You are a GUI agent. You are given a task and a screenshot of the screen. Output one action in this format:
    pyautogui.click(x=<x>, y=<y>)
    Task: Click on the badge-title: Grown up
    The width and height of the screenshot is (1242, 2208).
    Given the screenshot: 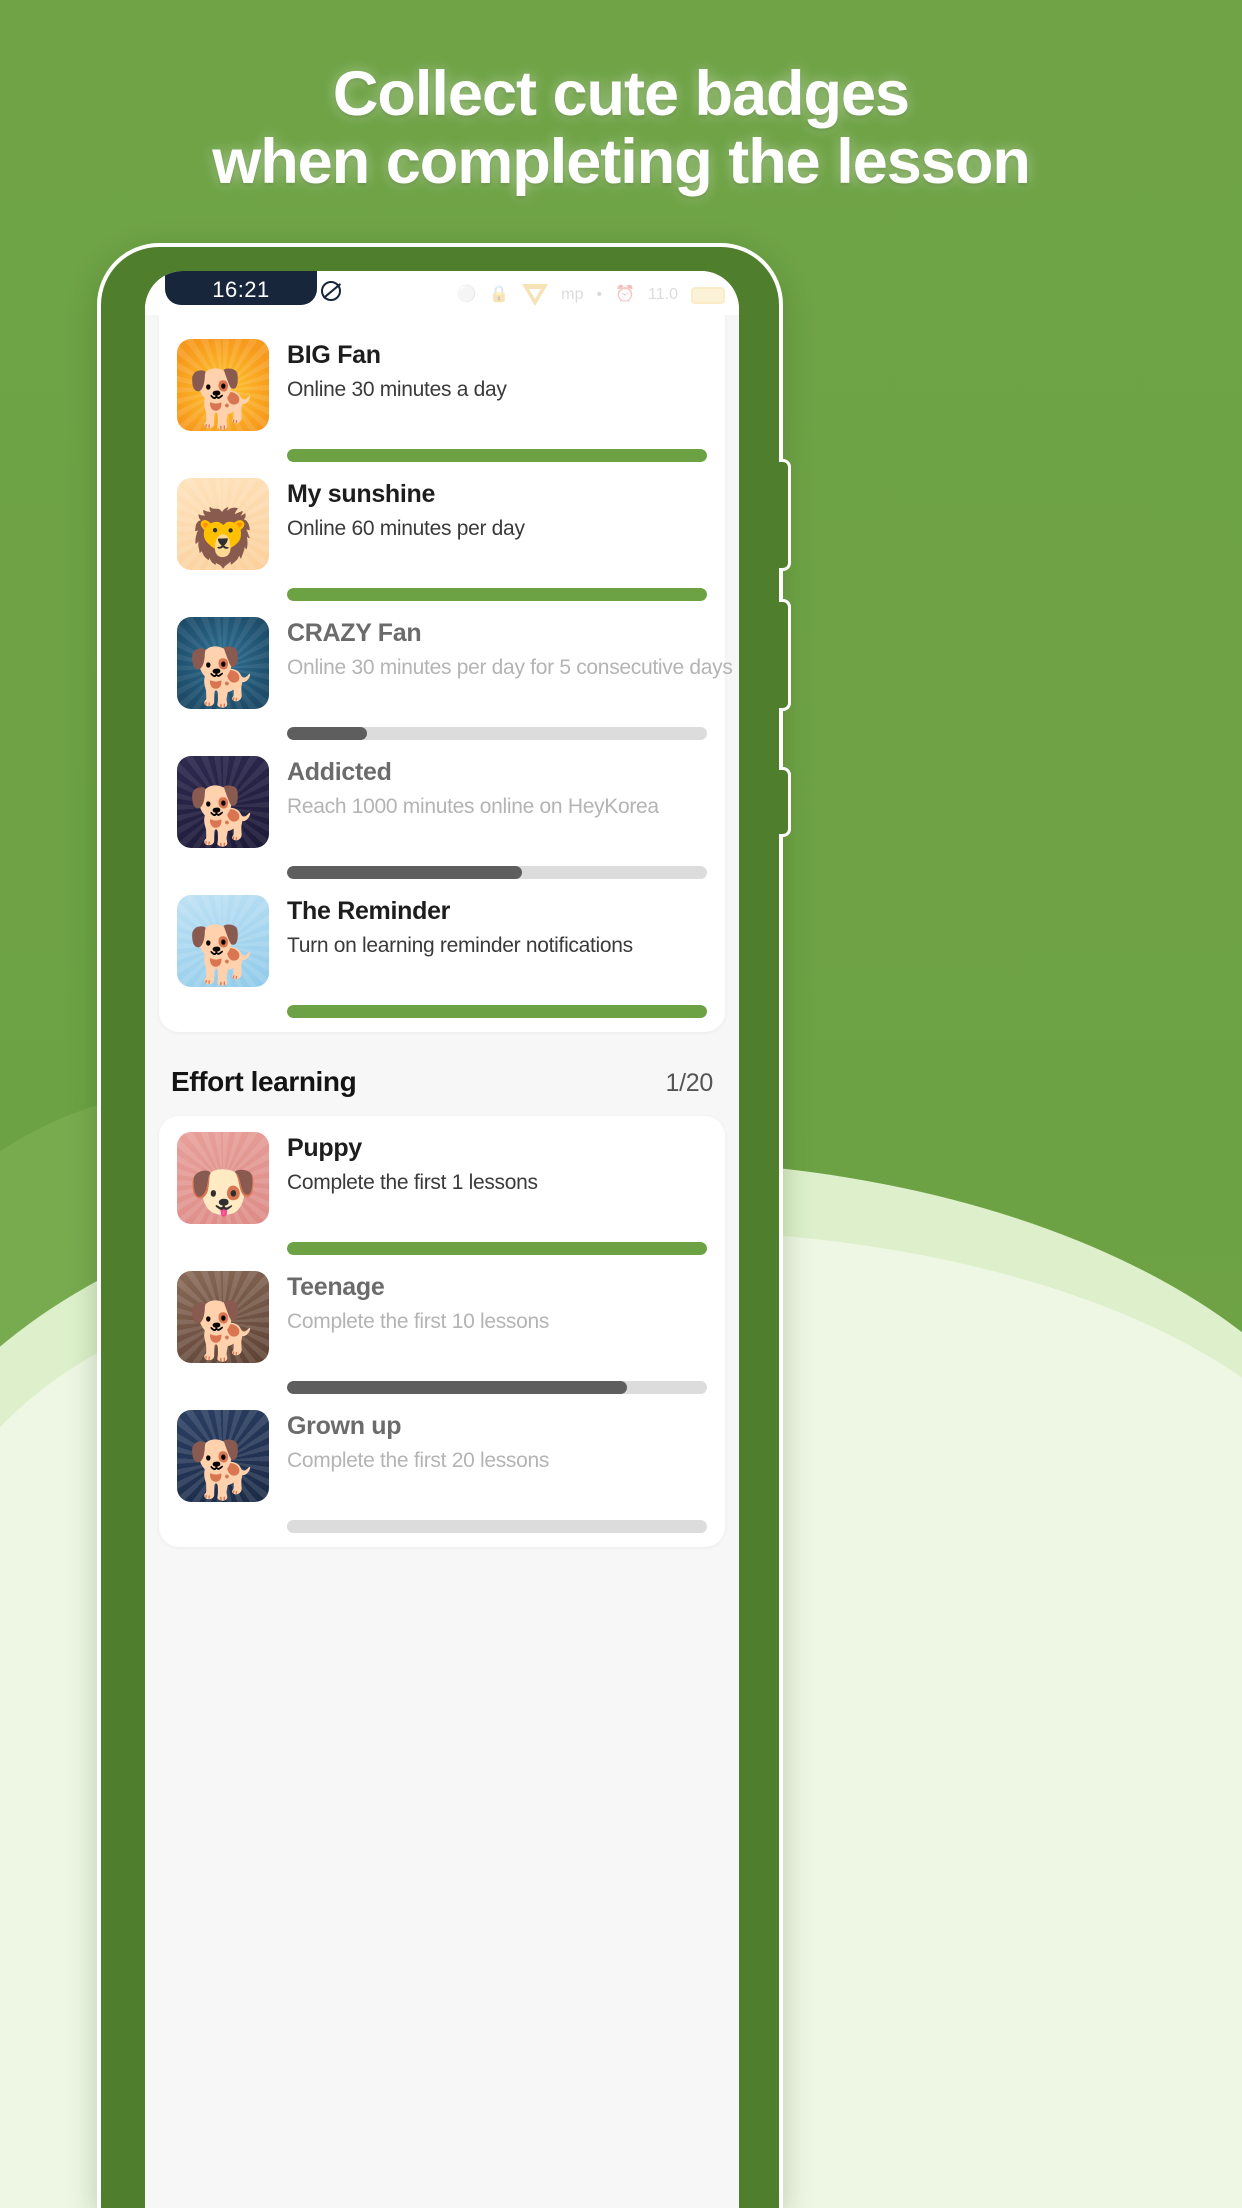 What is the action you would take?
    pyautogui.click(x=344, y=1426)
    